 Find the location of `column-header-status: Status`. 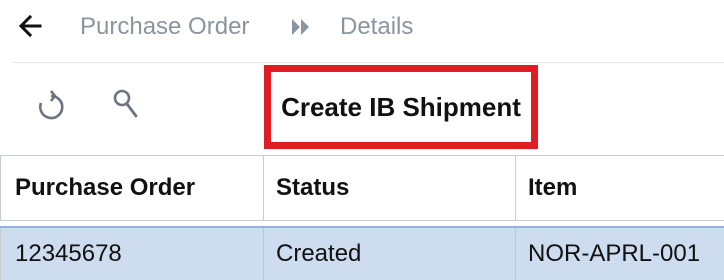

column-header-status: Status is located at coordinates (390, 188).